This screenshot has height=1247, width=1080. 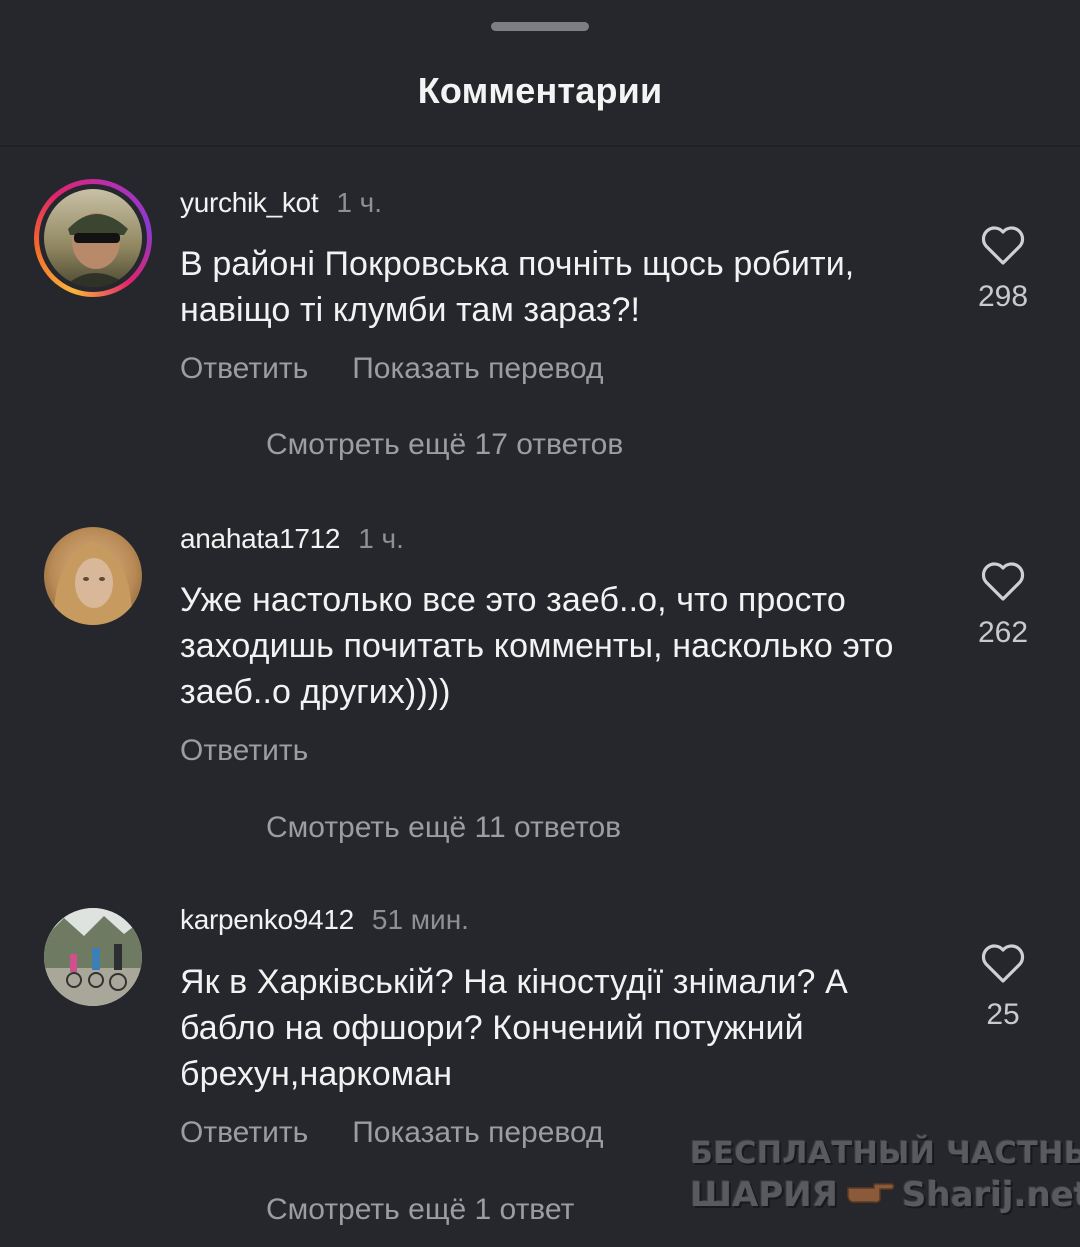 What do you see at coordinates (249, 202) in the screenshot?
I see `comment-username: yurchik_kot` at bounding box center [249, 202].